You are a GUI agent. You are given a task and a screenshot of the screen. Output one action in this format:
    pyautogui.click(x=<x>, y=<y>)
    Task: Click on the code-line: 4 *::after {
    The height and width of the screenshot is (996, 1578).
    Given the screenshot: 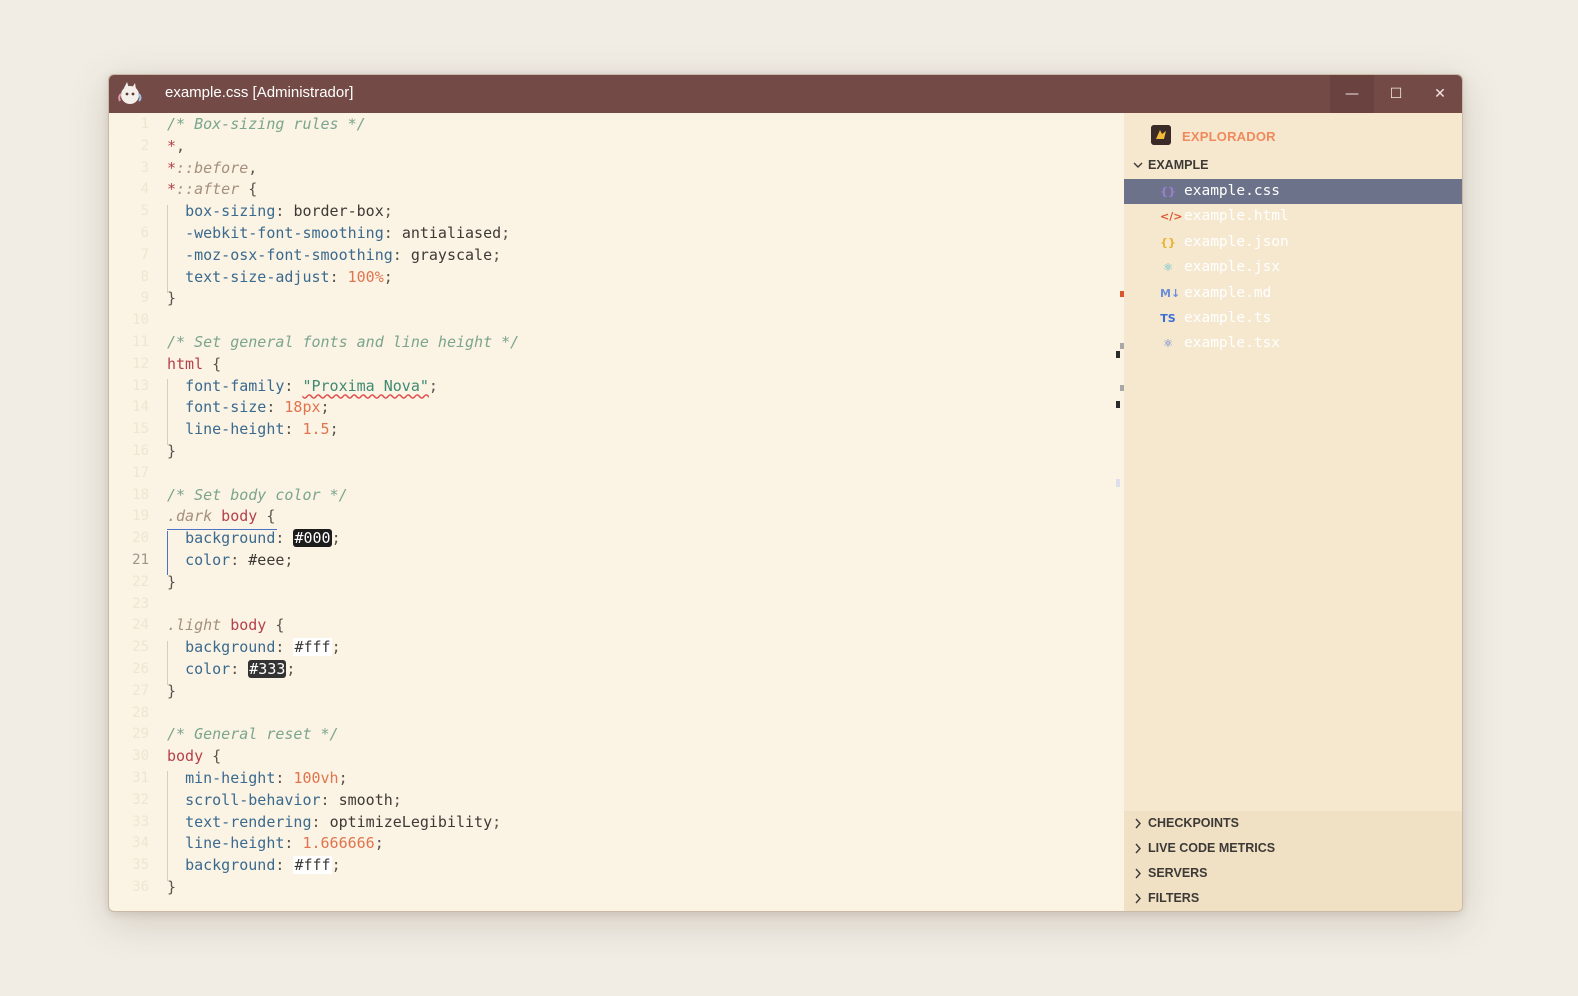 What is the action you would take?
    pyautogui.click(x=609, y=189)
    